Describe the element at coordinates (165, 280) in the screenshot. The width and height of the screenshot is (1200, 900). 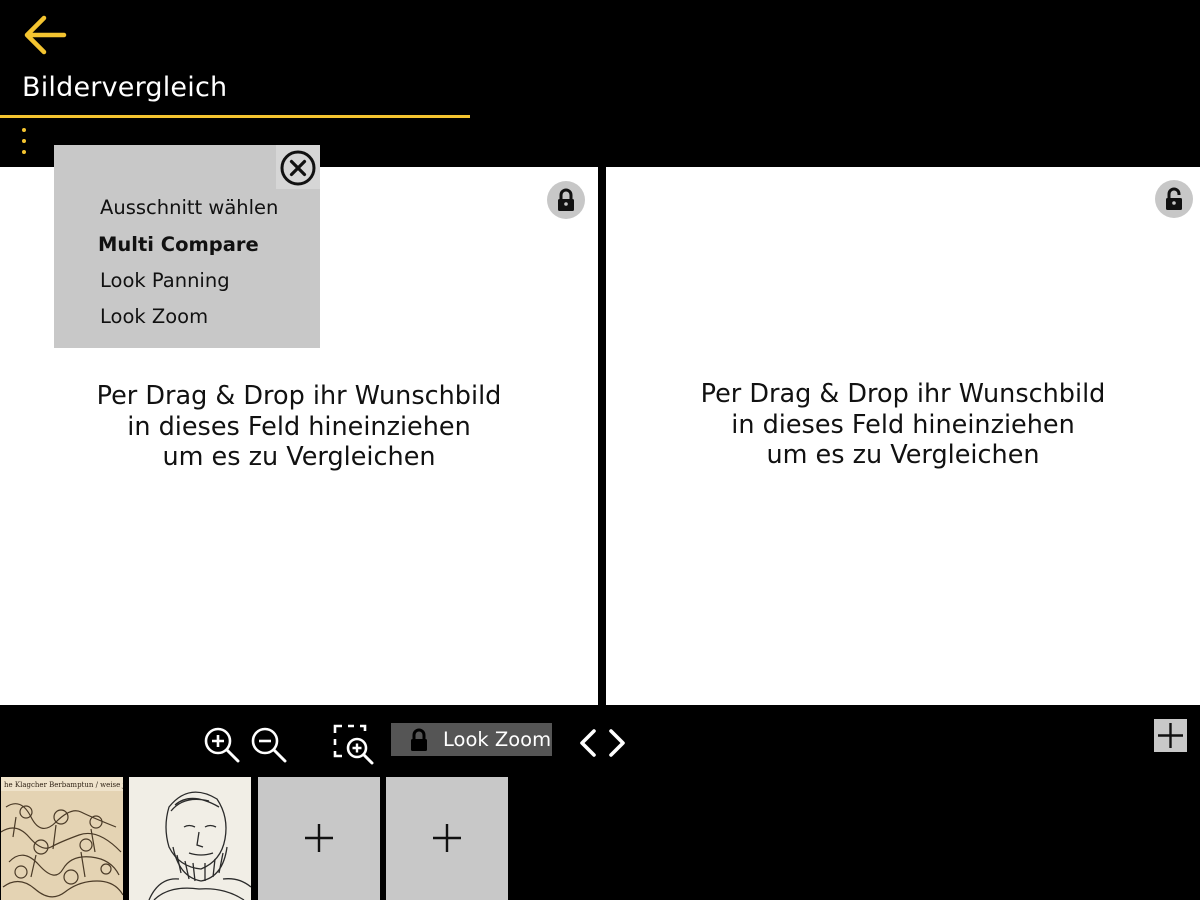
I see `menu-item-look-panning: Look Panning` at that location.